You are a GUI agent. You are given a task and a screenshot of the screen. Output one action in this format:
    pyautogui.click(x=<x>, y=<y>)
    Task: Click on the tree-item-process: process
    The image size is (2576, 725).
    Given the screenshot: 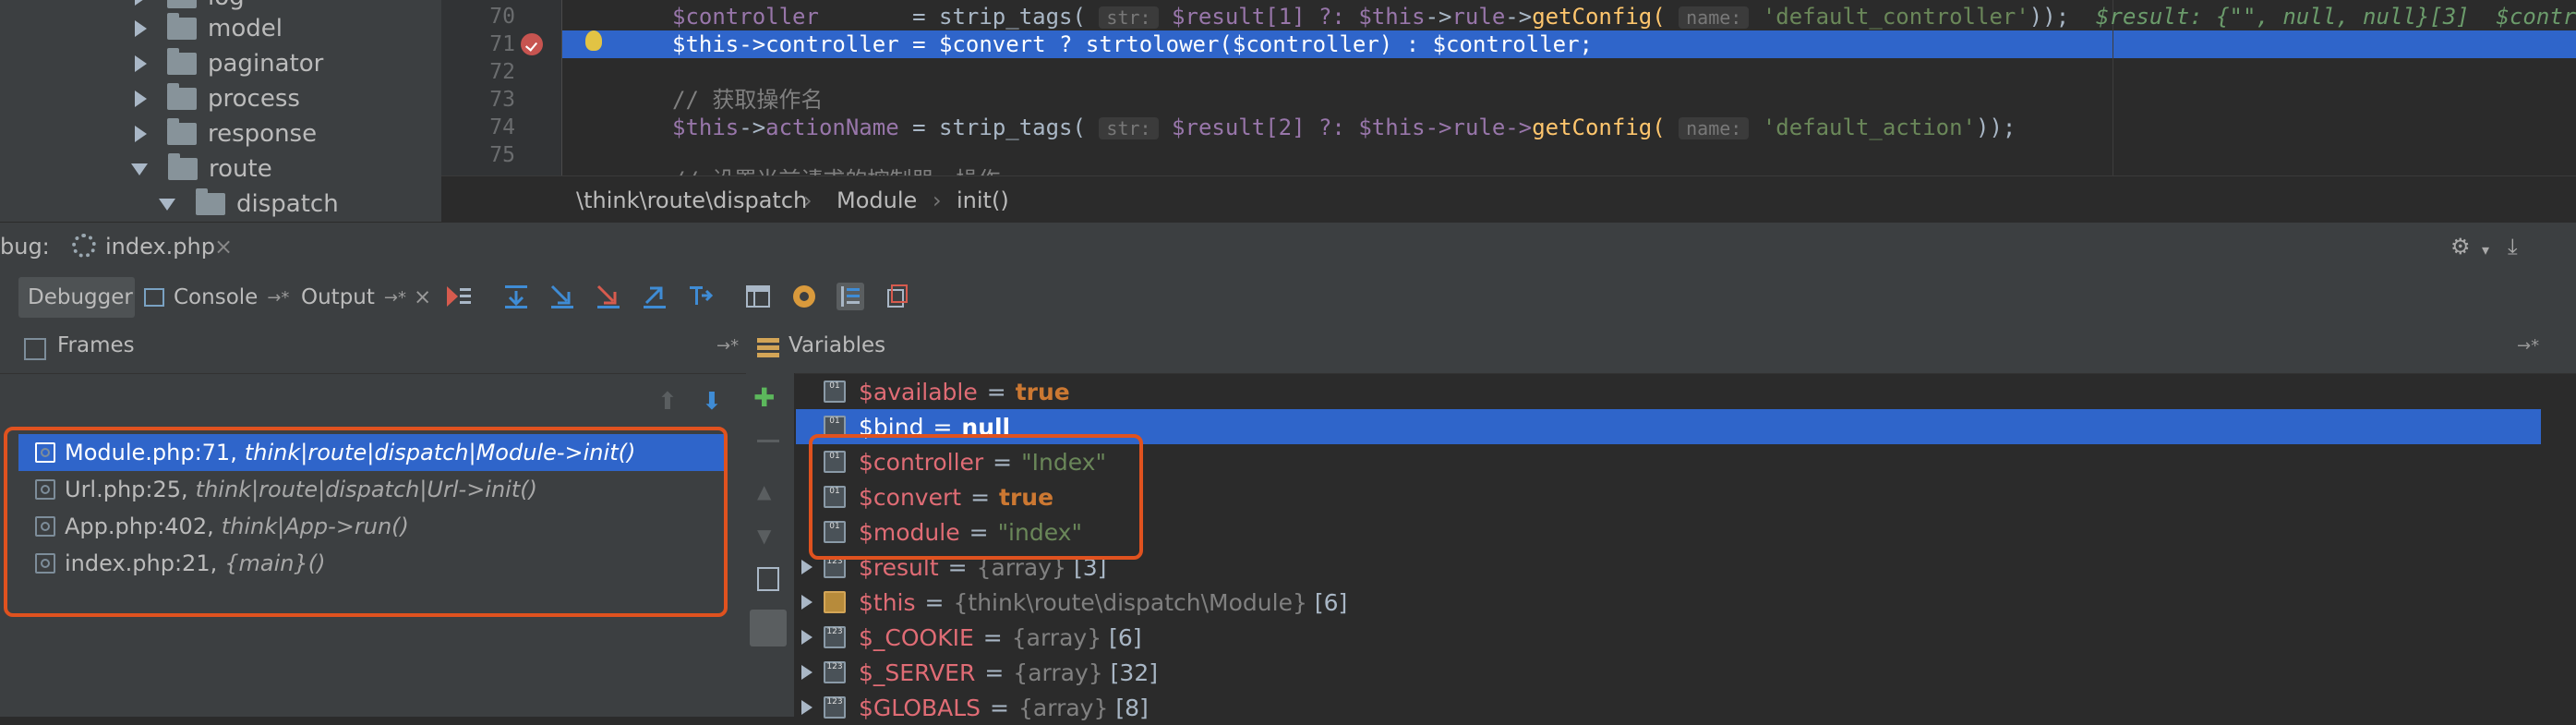 What is the action you would take?
    pyautogui.click(x=217, y=98)
    